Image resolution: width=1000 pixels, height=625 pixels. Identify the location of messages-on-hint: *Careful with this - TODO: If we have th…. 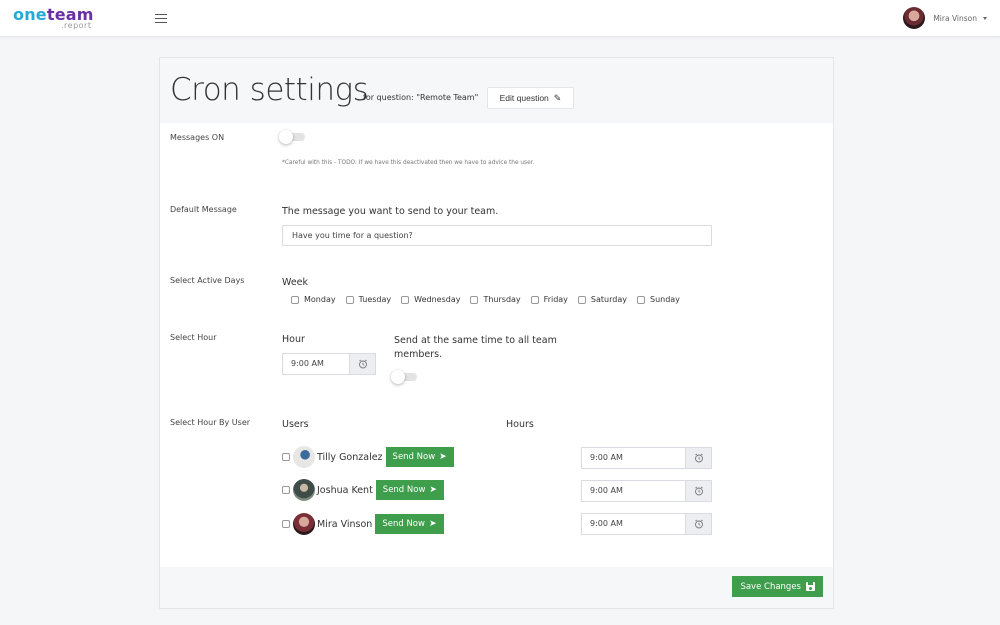
(408, 163).